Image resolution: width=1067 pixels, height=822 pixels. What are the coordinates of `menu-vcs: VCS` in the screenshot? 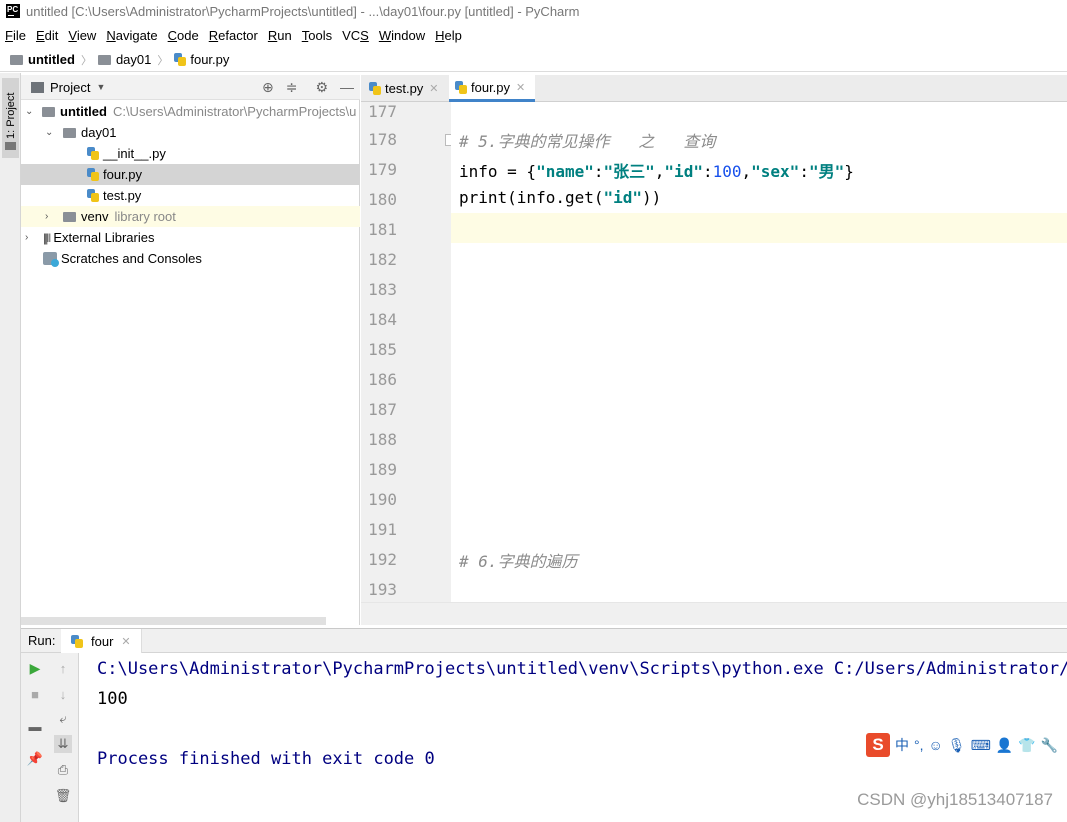 It's located at (355, 35).